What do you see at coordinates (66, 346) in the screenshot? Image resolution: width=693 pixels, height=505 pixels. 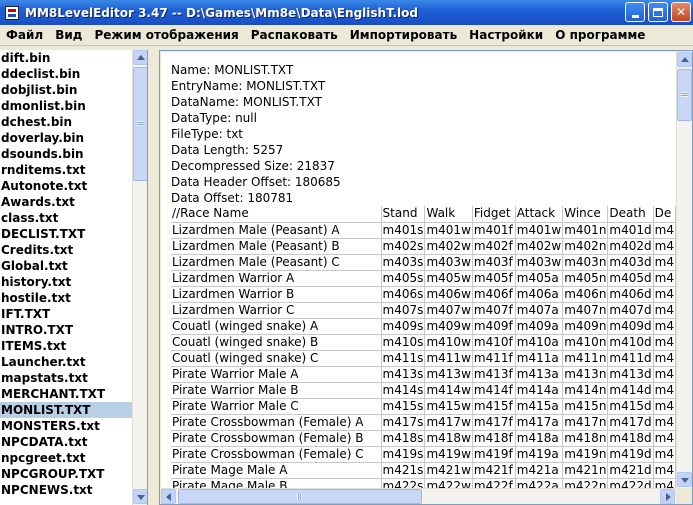 I see `file-list-item: ITEMS.txt` at bounding box center [66, 346].